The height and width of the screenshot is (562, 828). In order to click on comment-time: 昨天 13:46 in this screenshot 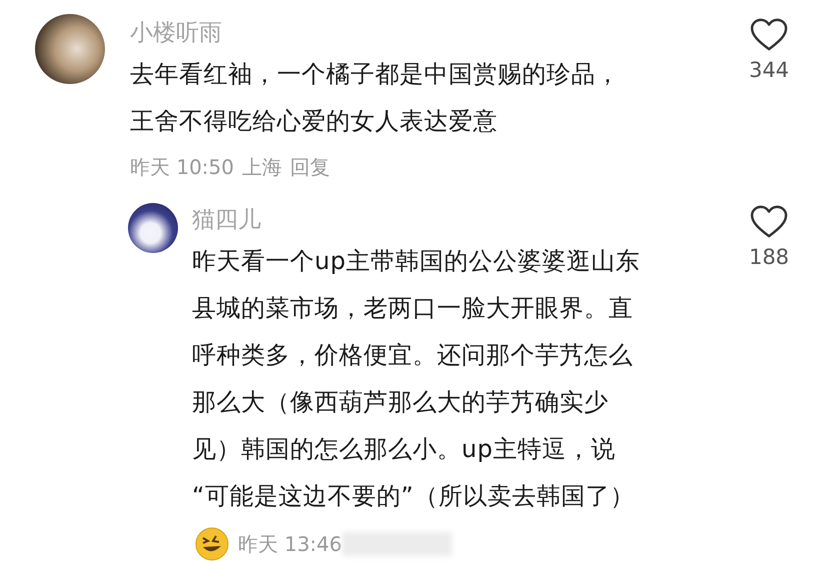, I will do `click(290, 544)`.